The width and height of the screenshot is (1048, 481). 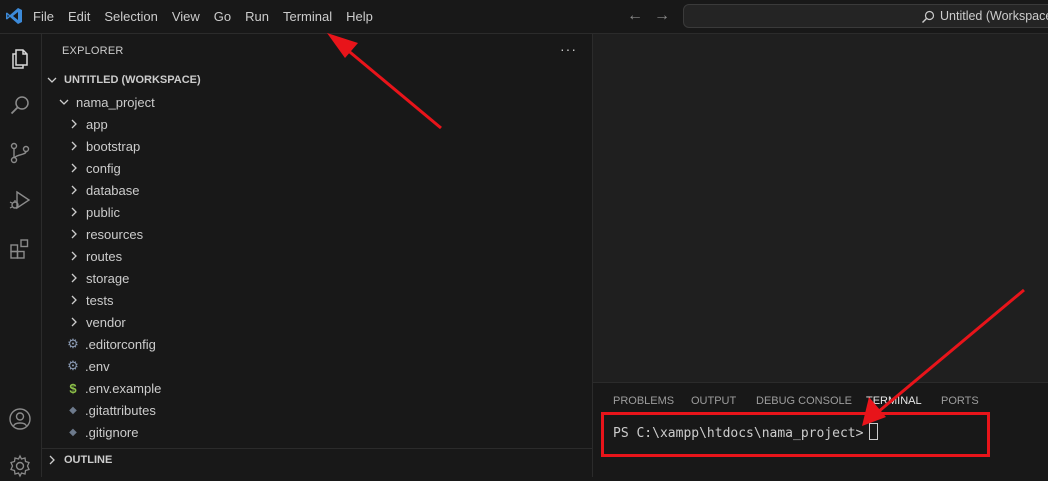 What do you see at coordinates (960, 401) in the screenshot?
I see `tab-ports: PORTS` at bounding box center [960, 401].